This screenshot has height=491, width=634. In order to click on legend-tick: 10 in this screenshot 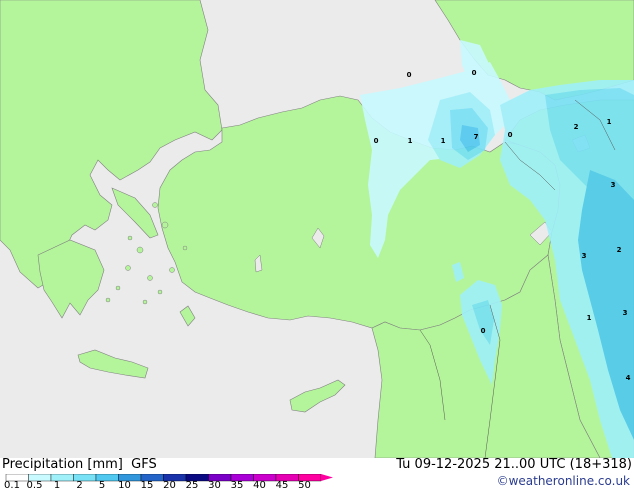, I will do `click(124, 485)`.